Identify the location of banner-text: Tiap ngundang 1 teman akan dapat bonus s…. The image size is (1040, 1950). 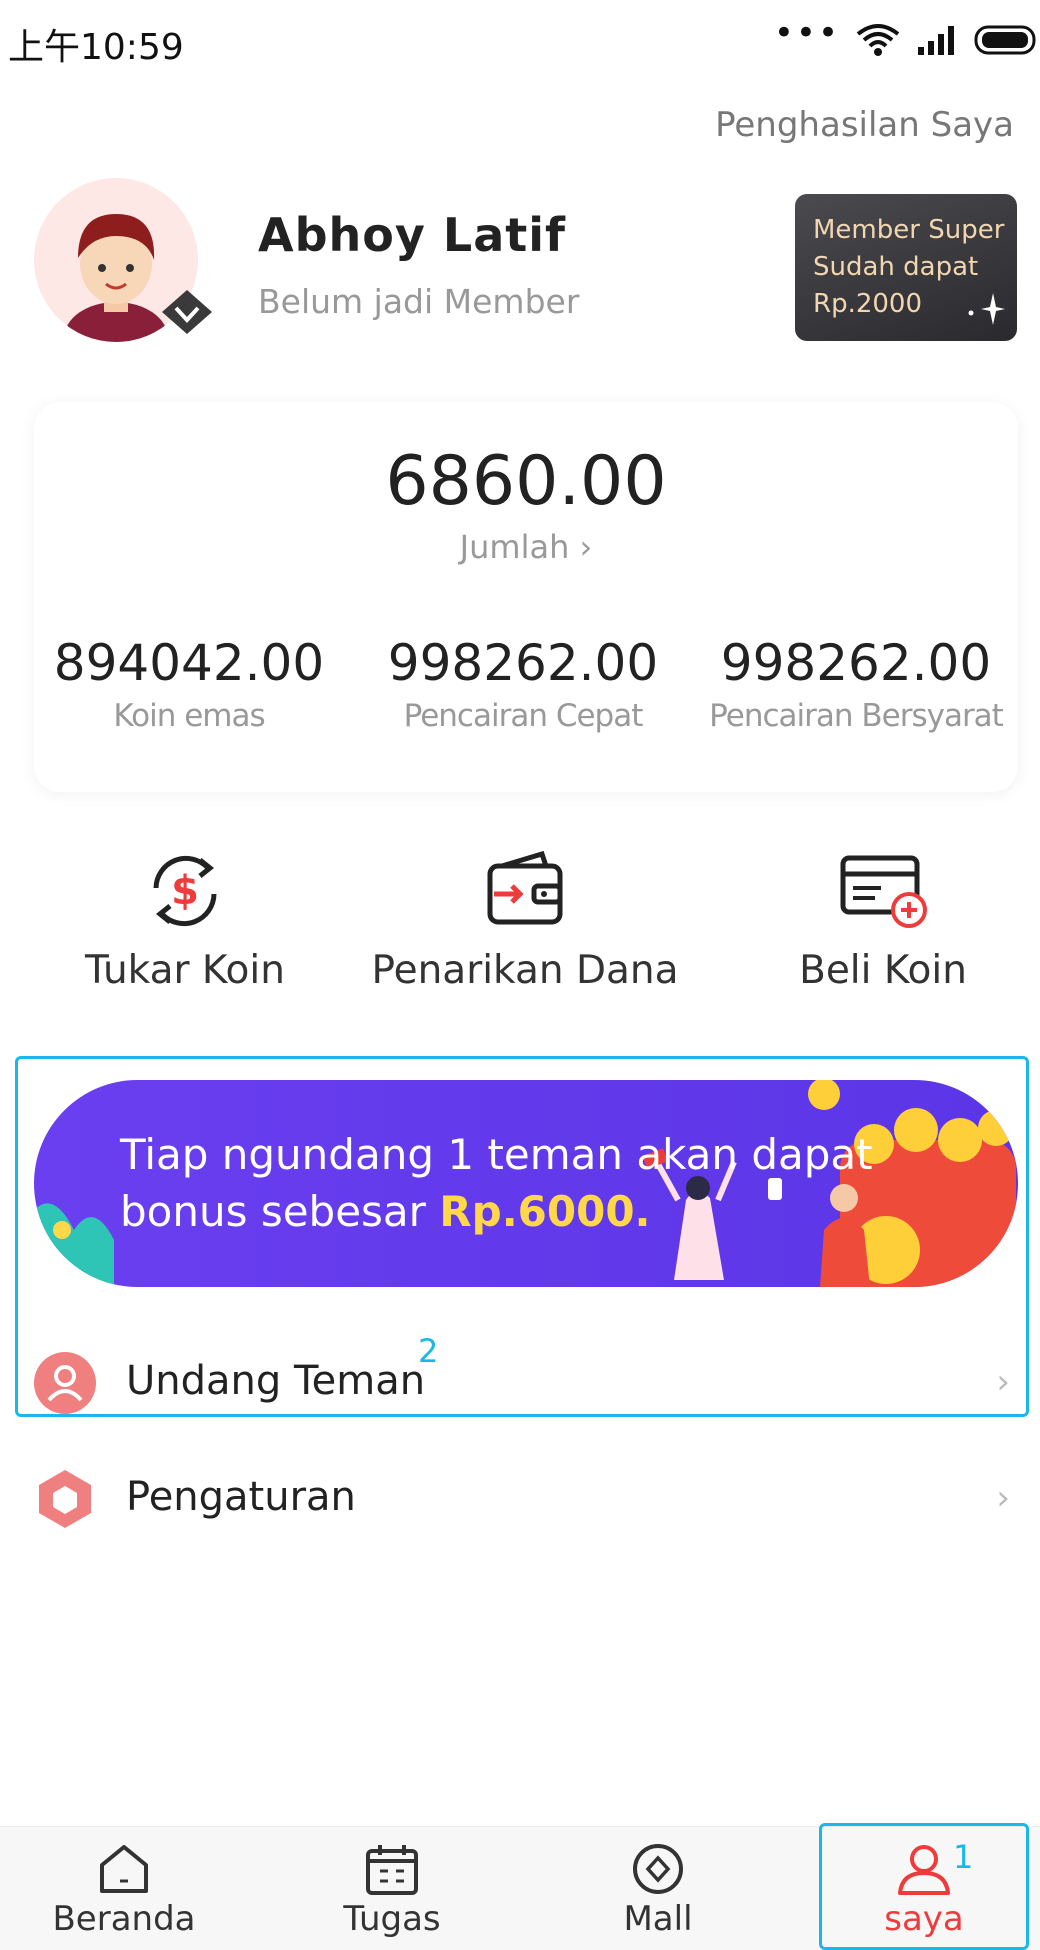
(496, 1183).